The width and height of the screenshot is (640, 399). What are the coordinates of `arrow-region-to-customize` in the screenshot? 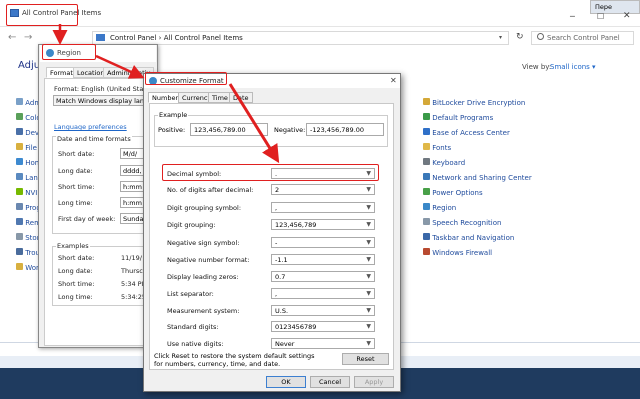 It's located at (120, 66).